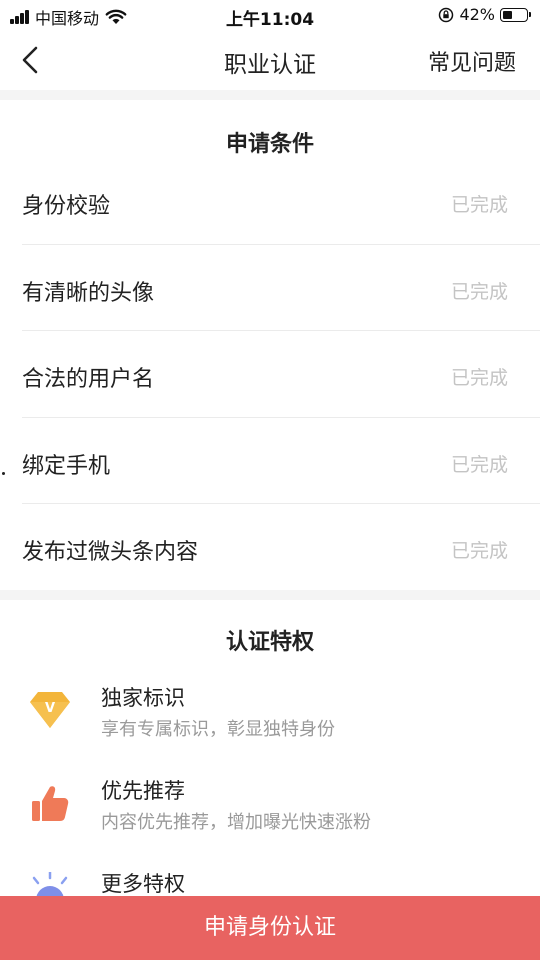  What do you see at coordinates (270, 928) in the screenshot?
I see `apply-certification-button: 申请身份认证` at bounding box center [270, 928].